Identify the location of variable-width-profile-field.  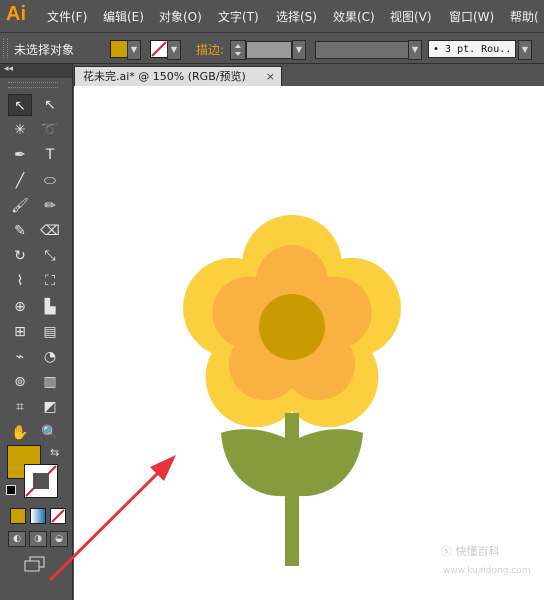
(362, 50).